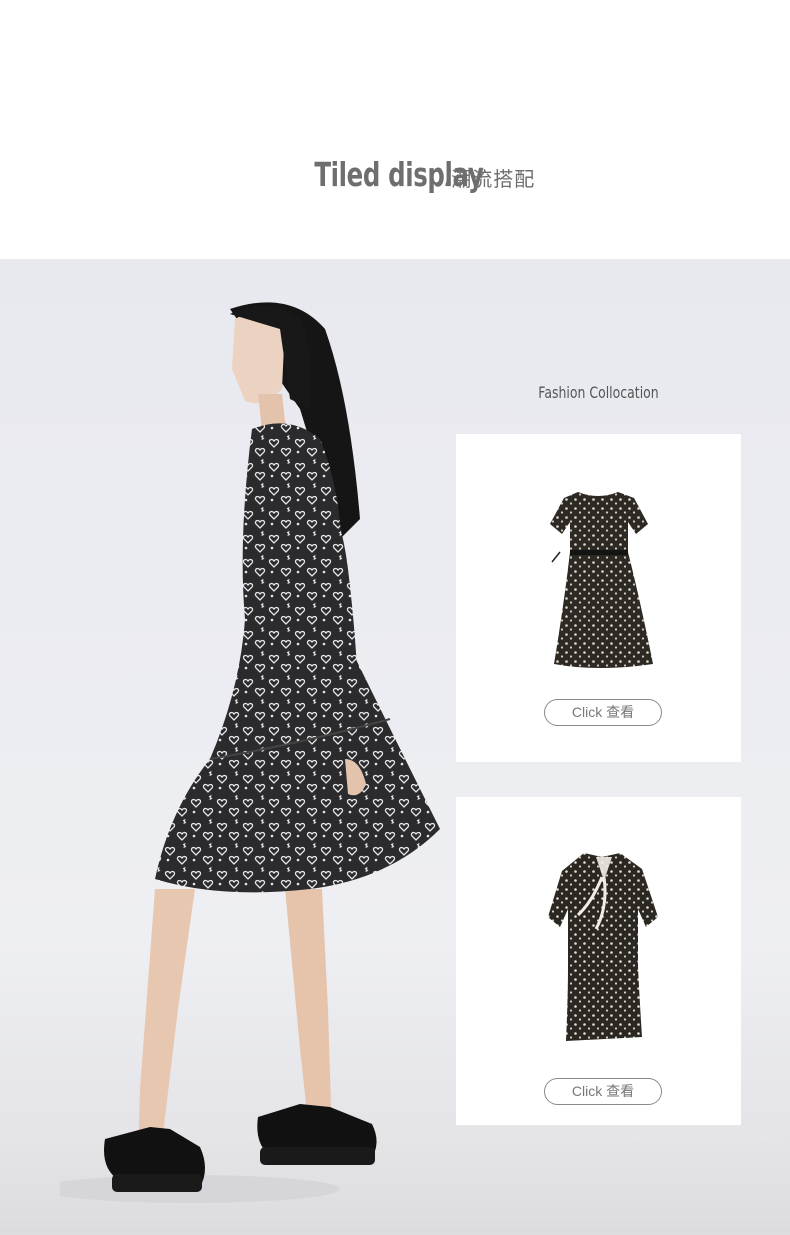  Describe the element at coordinates (598, 564) in the screenshot. I see `floral-dress-belted-image` at that location.